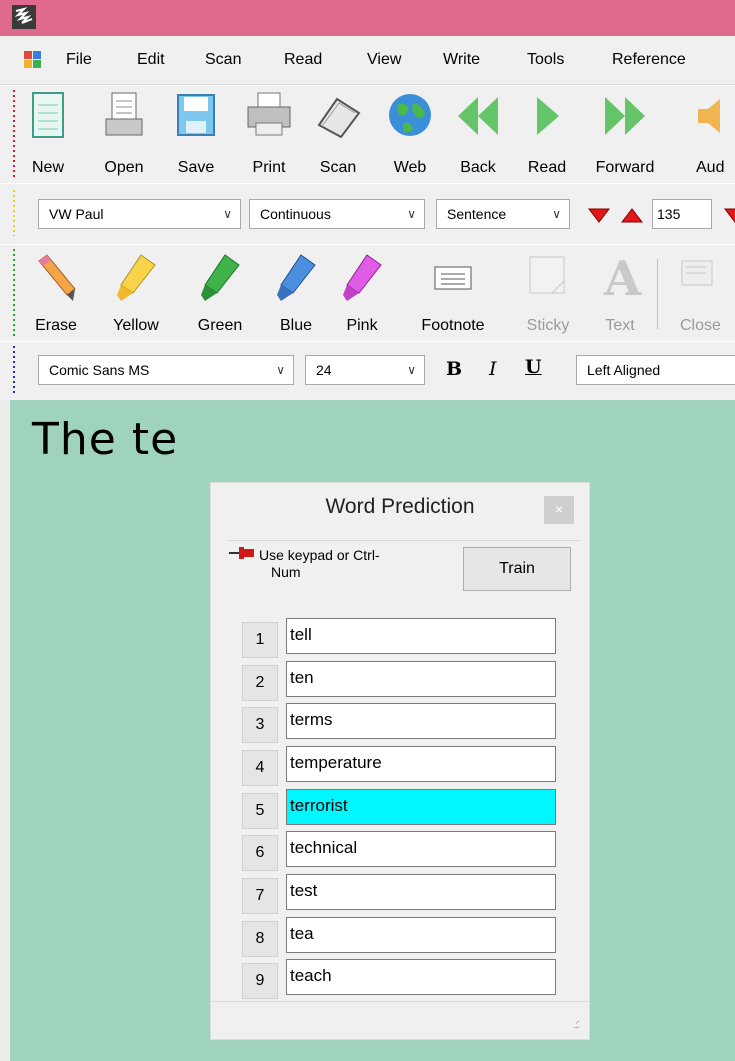 Image resolution: width=735 pixels, height=1061 pixels. What do you see at coordinates (260, 725) in the screenshot?
I see `prediction-number: 3` at bounding box center [260, 725].